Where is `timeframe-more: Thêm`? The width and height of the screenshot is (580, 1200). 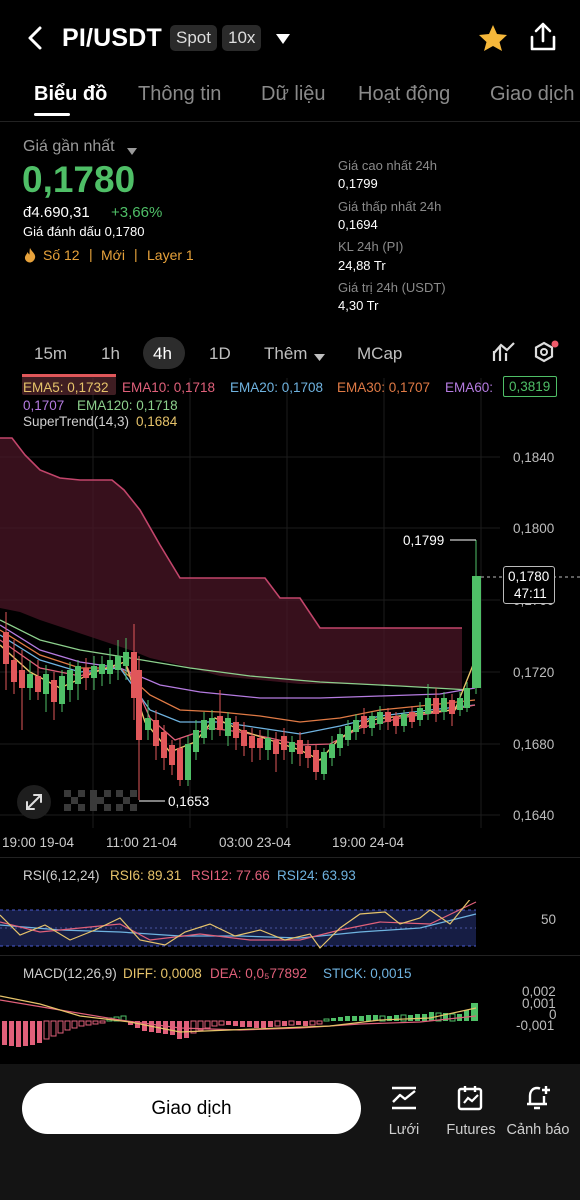 timeframe-more: Thêm is located at coordinates (285, 354).